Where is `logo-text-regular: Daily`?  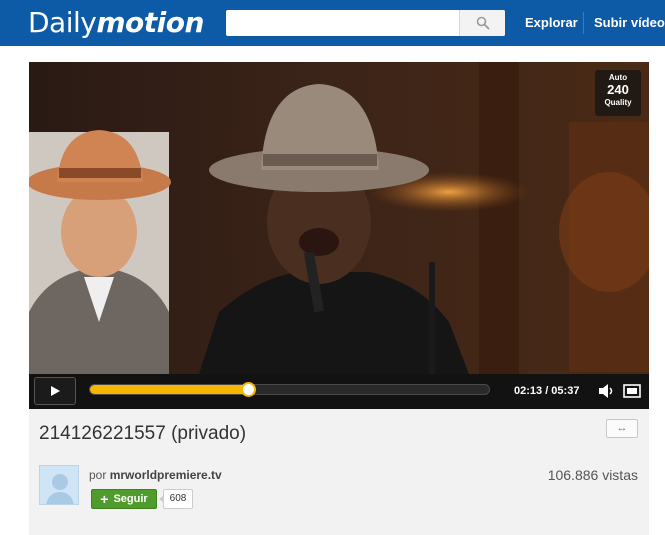 logo-text-regular: Daily is located at coordinates (62, 22).